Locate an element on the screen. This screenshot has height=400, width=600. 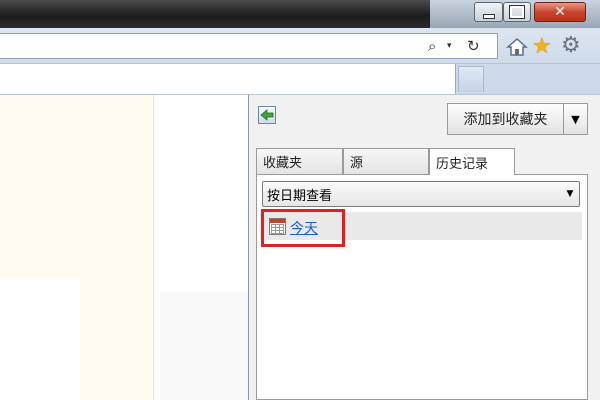
tab-history: 历史记录 is located at coordinates (472, 161).